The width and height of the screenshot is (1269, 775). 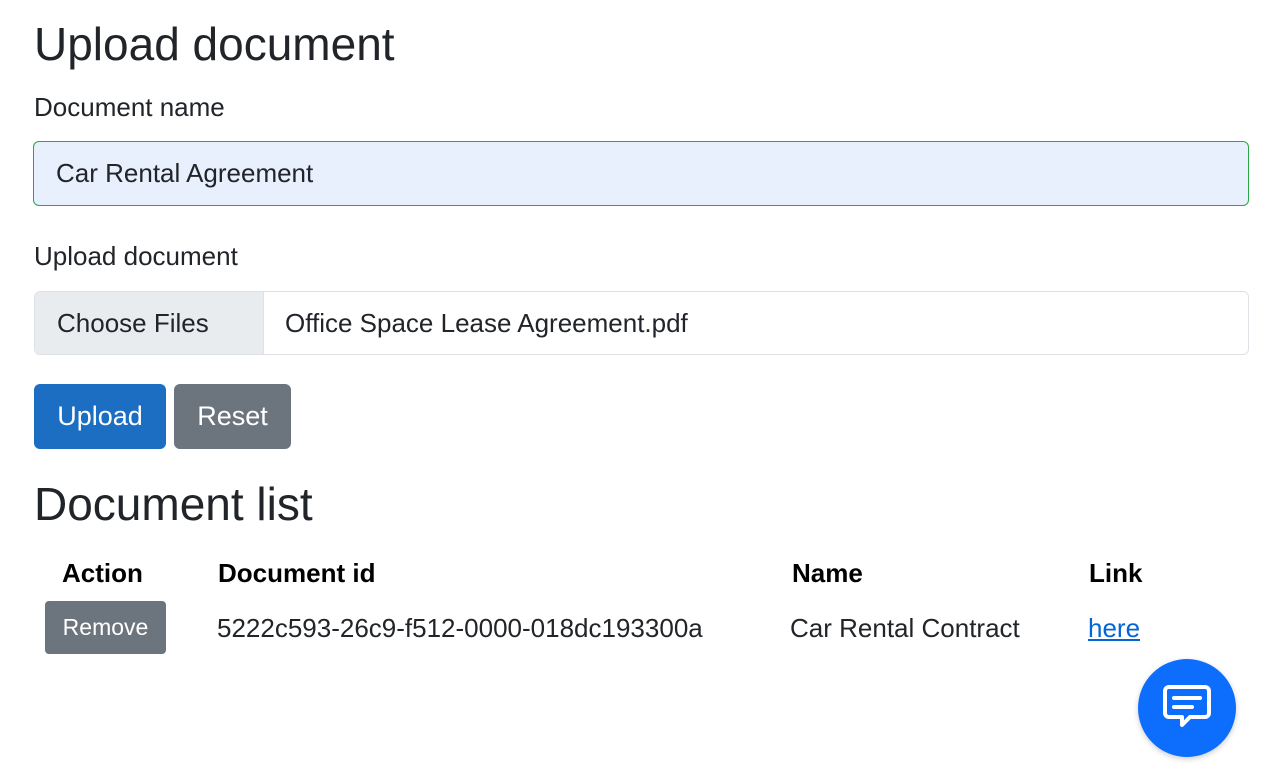 I want to click on column-header-action: Action, so click(x=102, y=573).